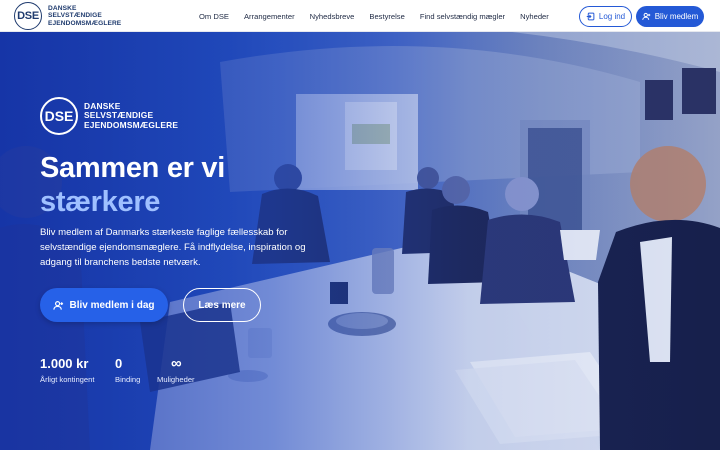  I want to click on login-label: Log ind, so click(612, 16).